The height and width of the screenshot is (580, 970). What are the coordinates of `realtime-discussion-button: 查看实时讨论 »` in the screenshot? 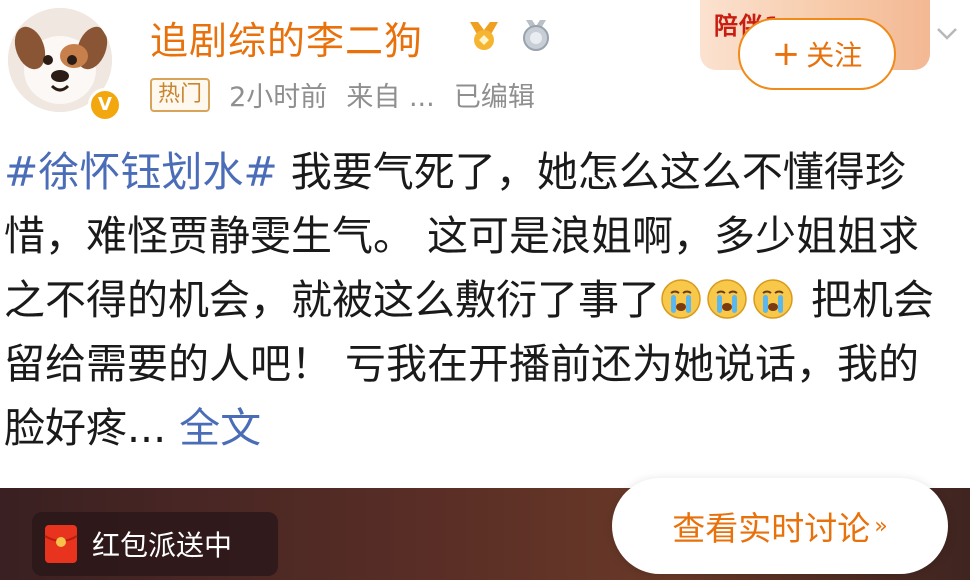 It's located at (780, 526).